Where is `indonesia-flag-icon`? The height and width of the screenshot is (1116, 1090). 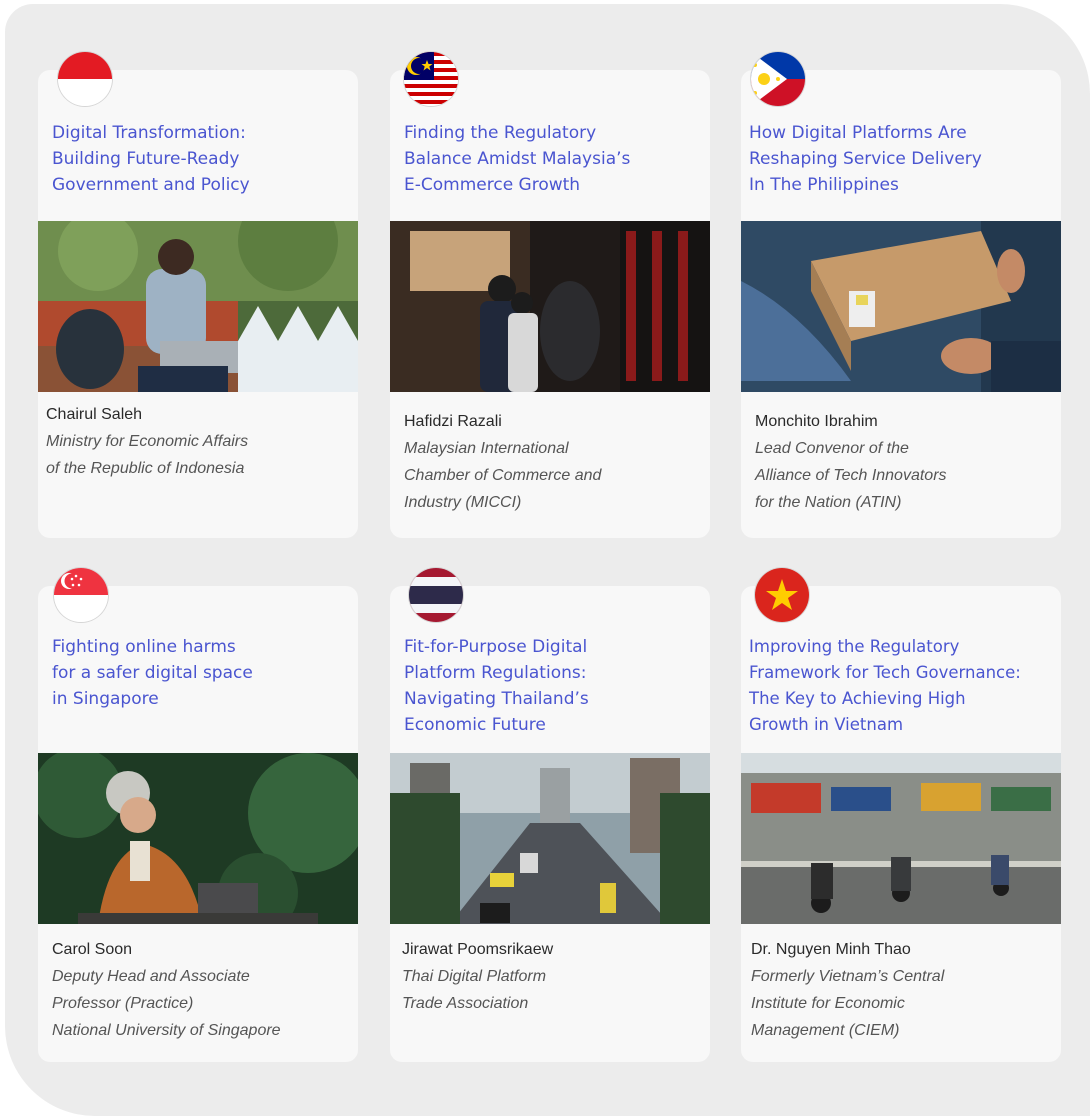
indonesia-flag-icon is located at coordinates (85, 79).